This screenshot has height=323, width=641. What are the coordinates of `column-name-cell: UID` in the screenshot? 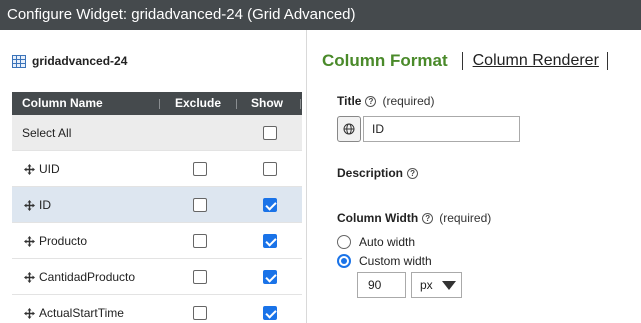 It's located at (41, 169).